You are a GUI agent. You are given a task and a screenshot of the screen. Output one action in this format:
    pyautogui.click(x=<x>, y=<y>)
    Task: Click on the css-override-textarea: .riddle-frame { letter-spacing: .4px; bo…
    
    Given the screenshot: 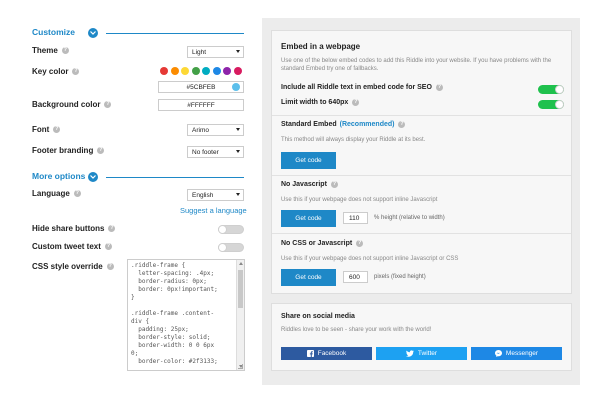 What is the action you would take?
    pyautogui.click(x=186, y=315)
    